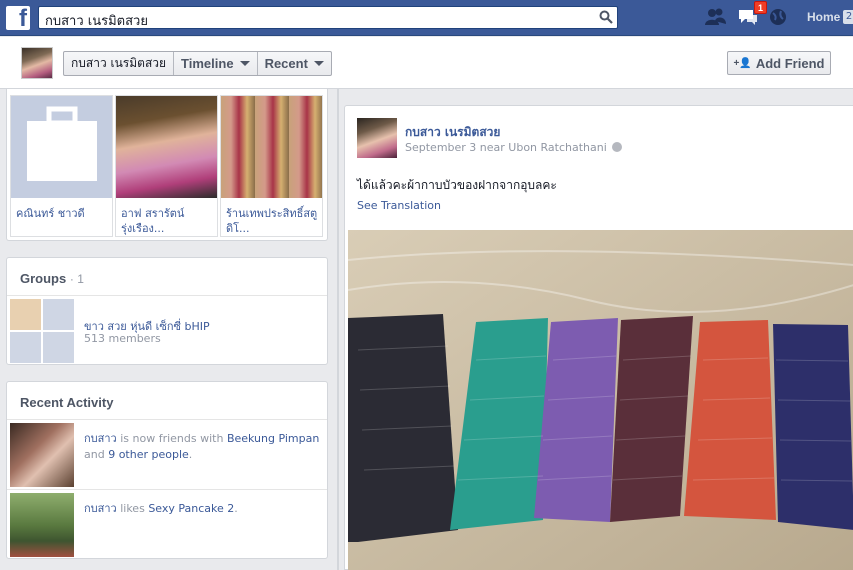 This screenshot has width=853, height=570. What do you see at coordinates (167, 523) in the screenshot?
I see `activity-item: กบสาว likes Sexy Pancake 2.` at bounding box center [167, 523].